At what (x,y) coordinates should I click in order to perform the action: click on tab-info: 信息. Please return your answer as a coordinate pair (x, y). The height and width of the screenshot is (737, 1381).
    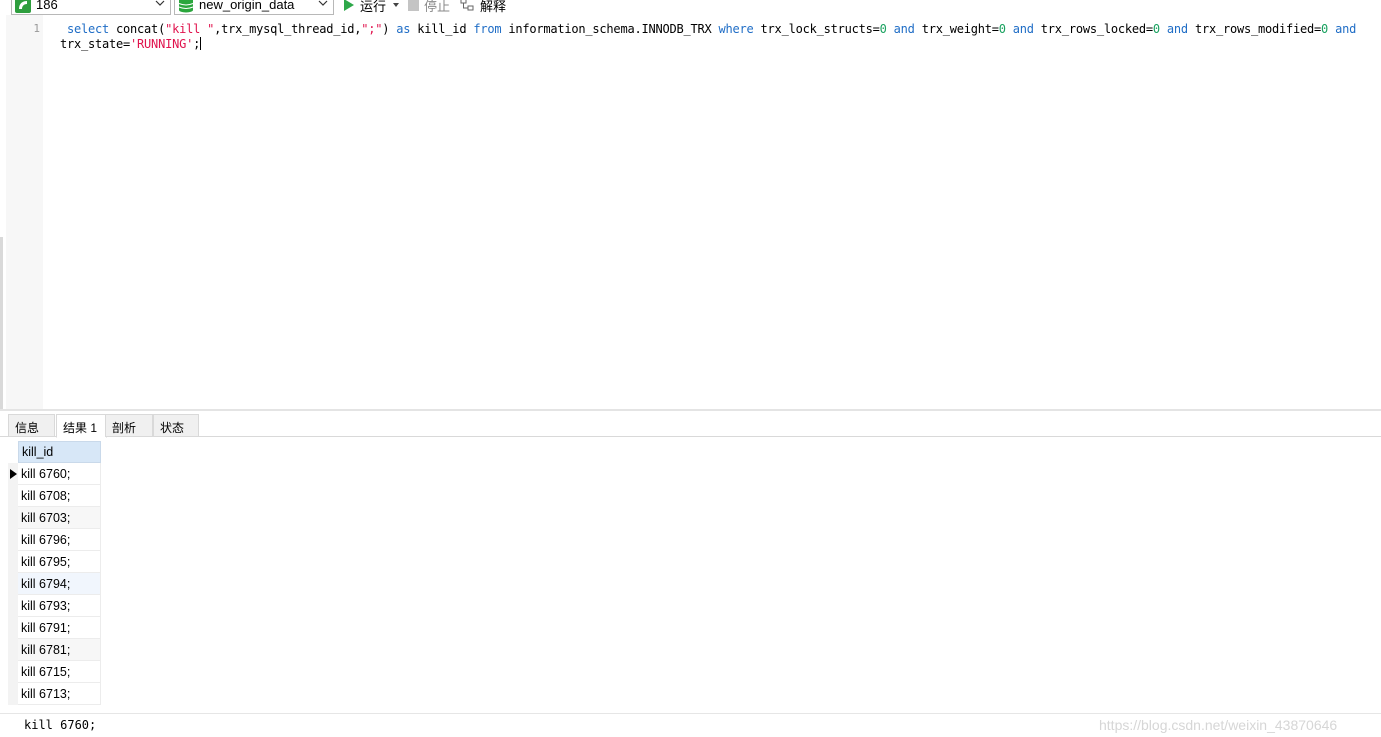
    Looking at the image, I should click on (31, 425).